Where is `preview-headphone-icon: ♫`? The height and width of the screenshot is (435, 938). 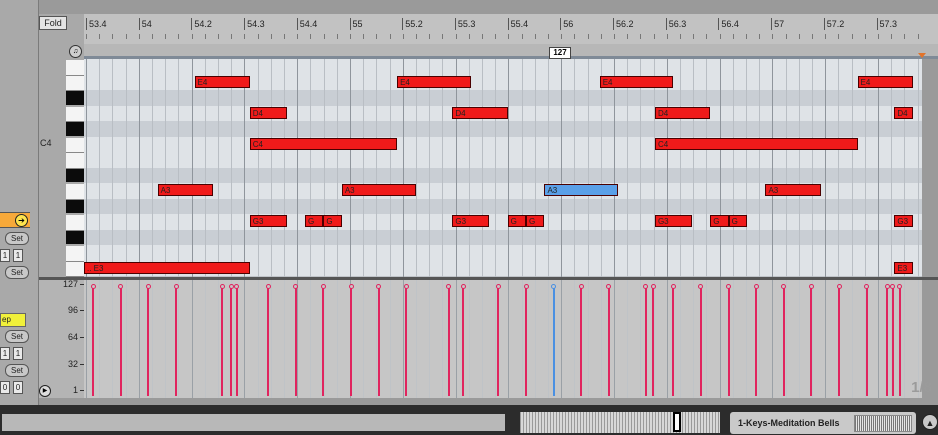 preview-headphone-icon: ♫ is located at coordinates (75, 51).